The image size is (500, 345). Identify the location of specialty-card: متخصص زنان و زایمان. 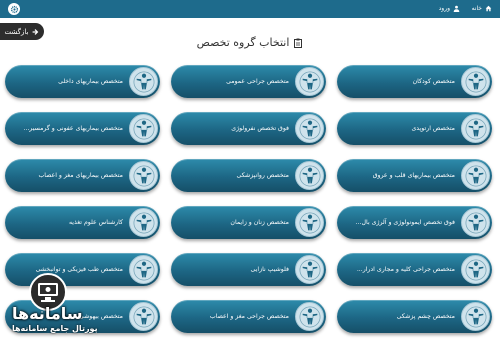
(248, 222).